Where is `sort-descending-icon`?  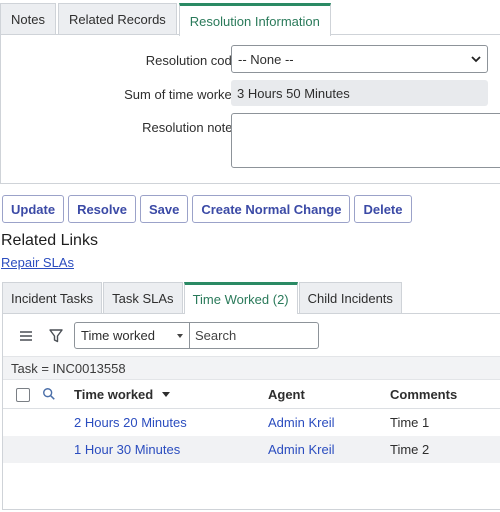
sort-descending-icon is located at coordinates (165, 394).